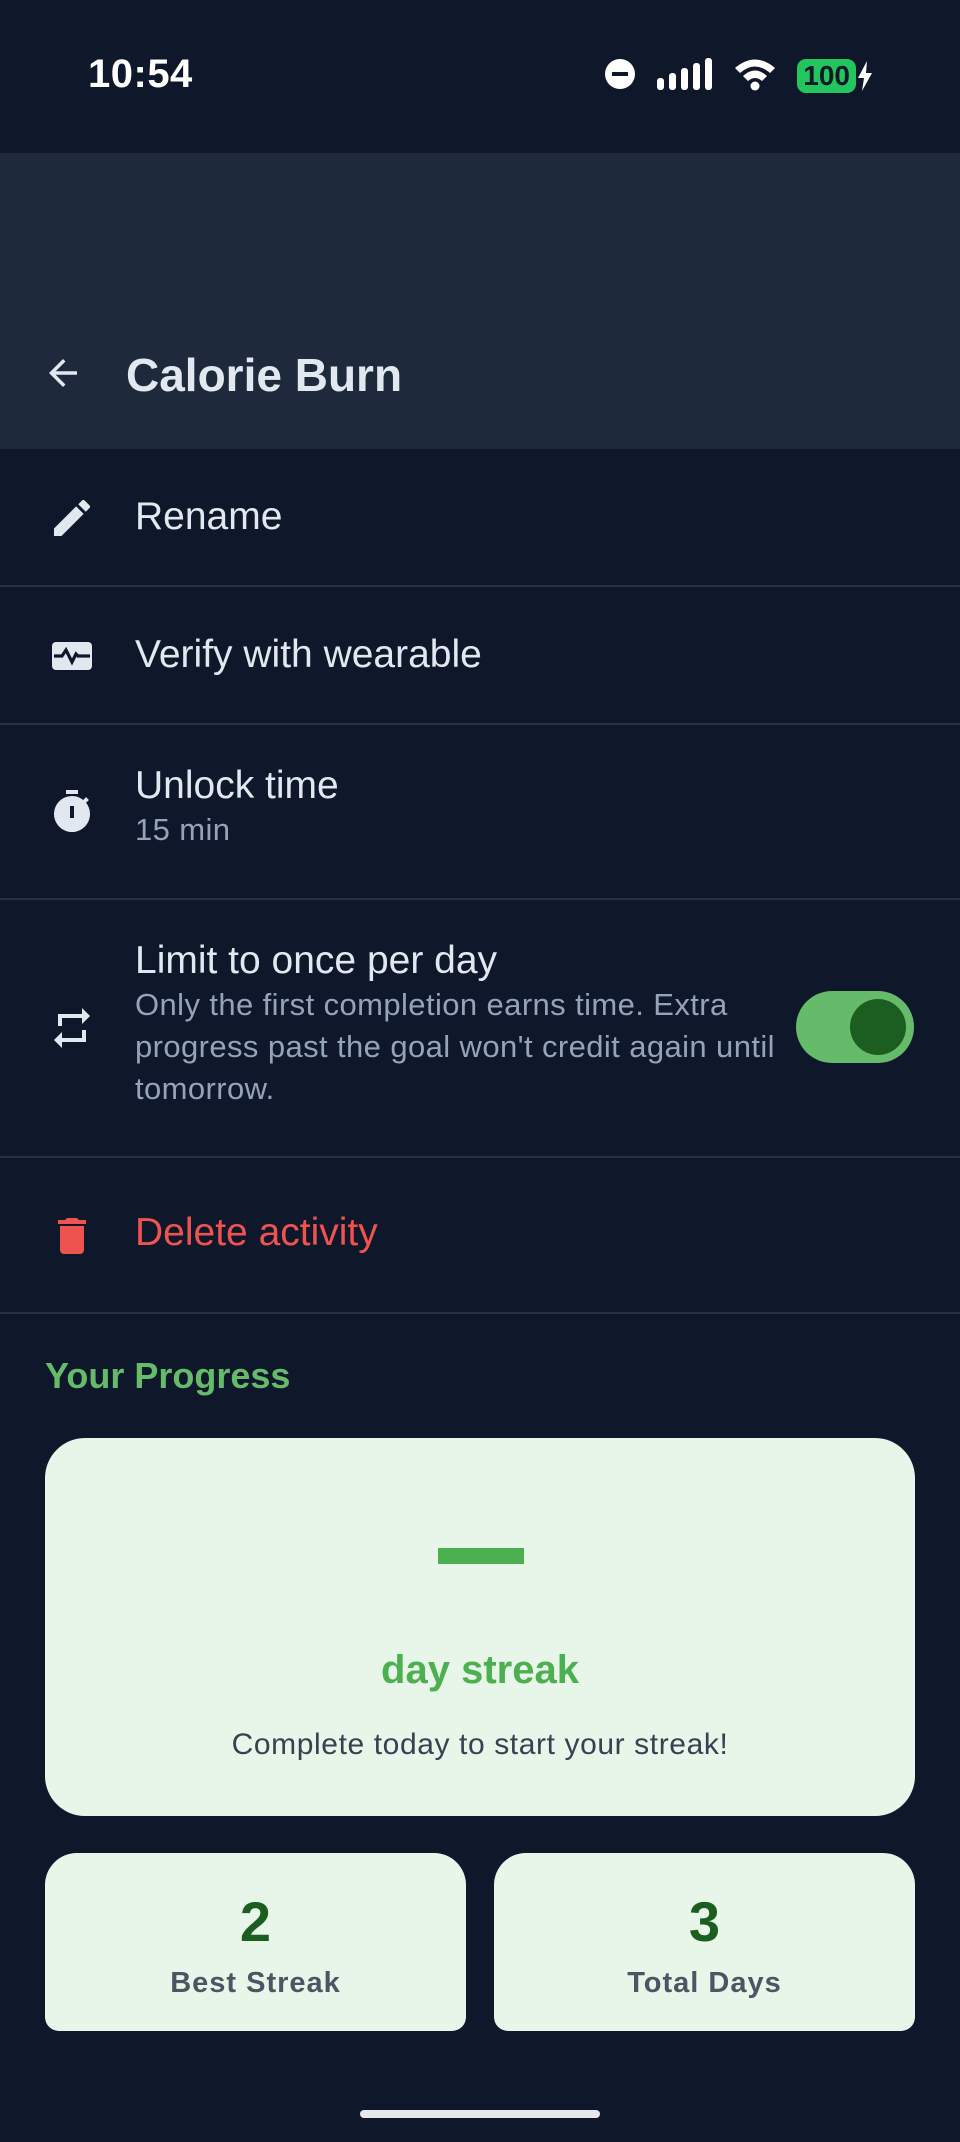  I want to click on battery-icon: 100, so click(835, 76).